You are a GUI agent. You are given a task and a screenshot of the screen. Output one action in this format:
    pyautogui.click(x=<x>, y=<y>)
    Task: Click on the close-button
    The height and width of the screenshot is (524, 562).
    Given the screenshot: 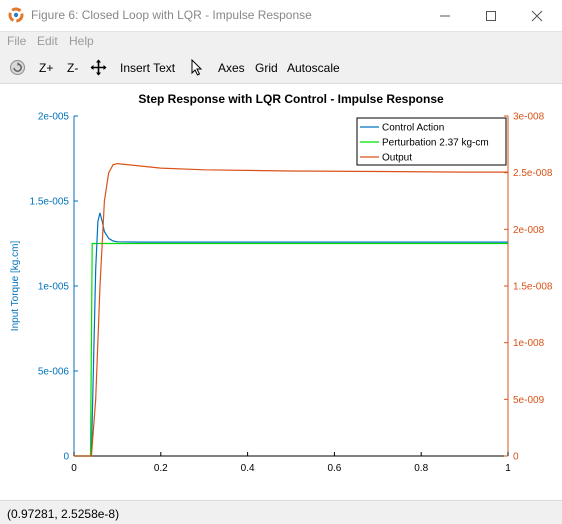 What is the action you would take?
    pyautogui.click(x=537, y=15)
    